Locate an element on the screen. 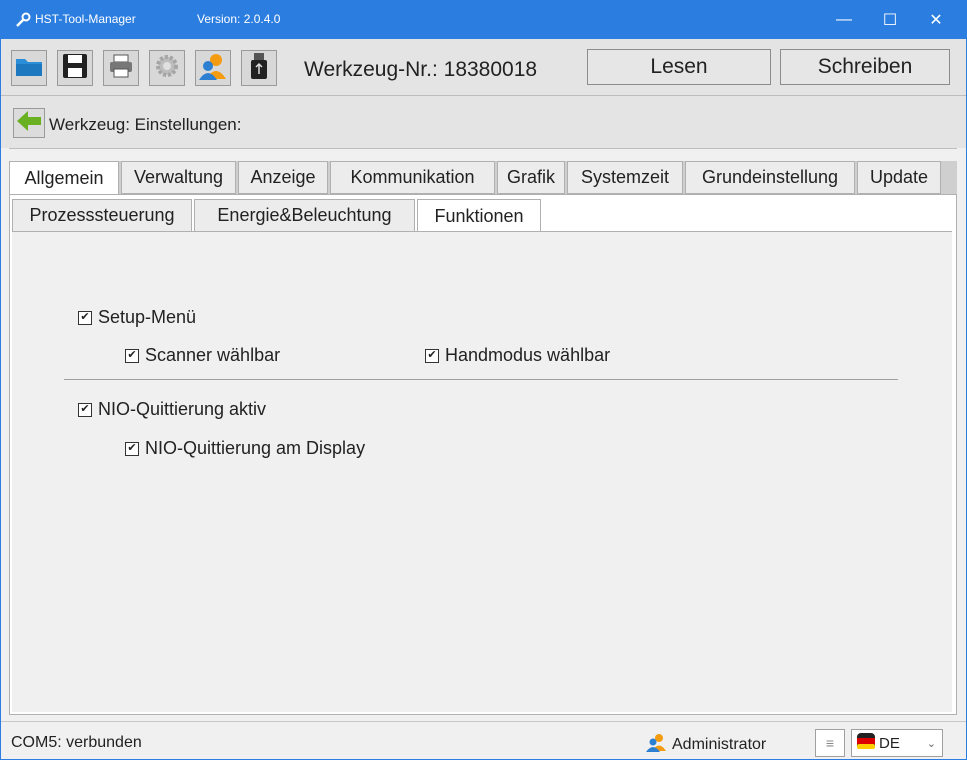 This screenshot has height=760, width=967. nio-ack-display-checkbox: ✔ NIO-Quittierung am Display is located at coordinates (245, 448).